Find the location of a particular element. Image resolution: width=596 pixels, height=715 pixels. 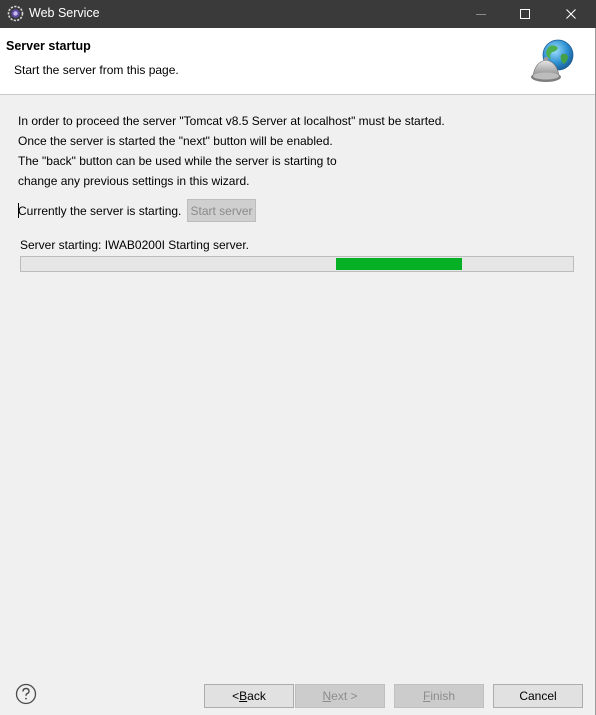

finish-button: Finish is located at coordinates (439, 696).